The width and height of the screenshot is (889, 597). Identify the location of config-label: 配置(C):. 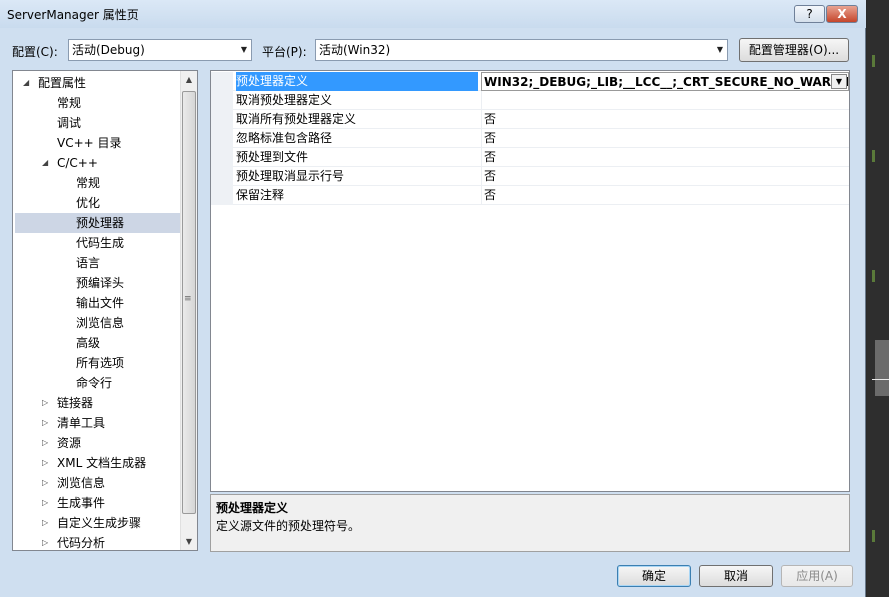
(35, 52).